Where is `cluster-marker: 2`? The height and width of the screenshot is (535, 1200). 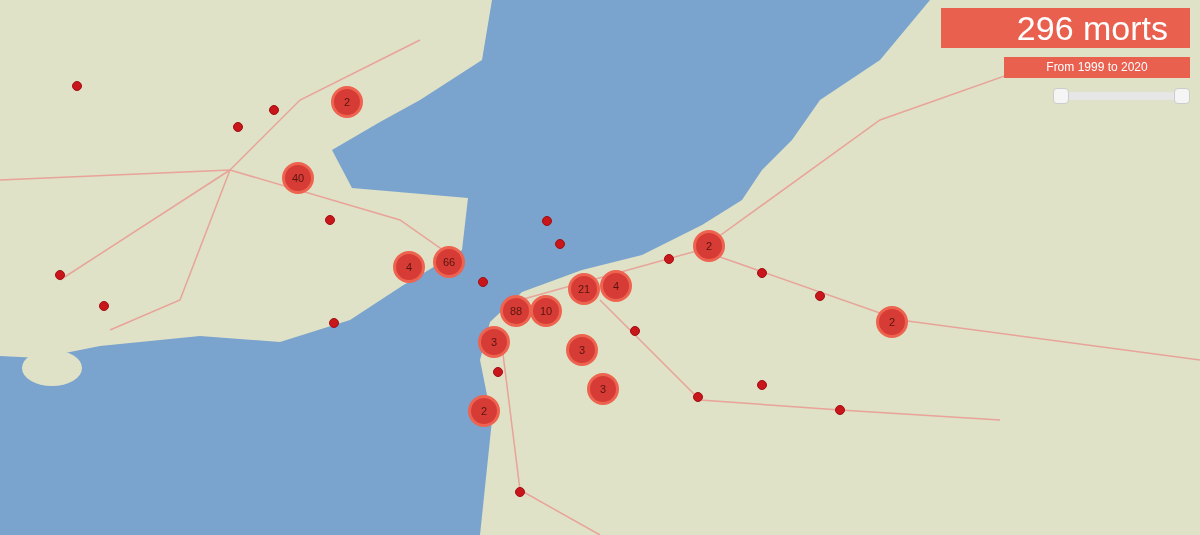
cluster-marker: 2 is located at coordinates (484, 411).